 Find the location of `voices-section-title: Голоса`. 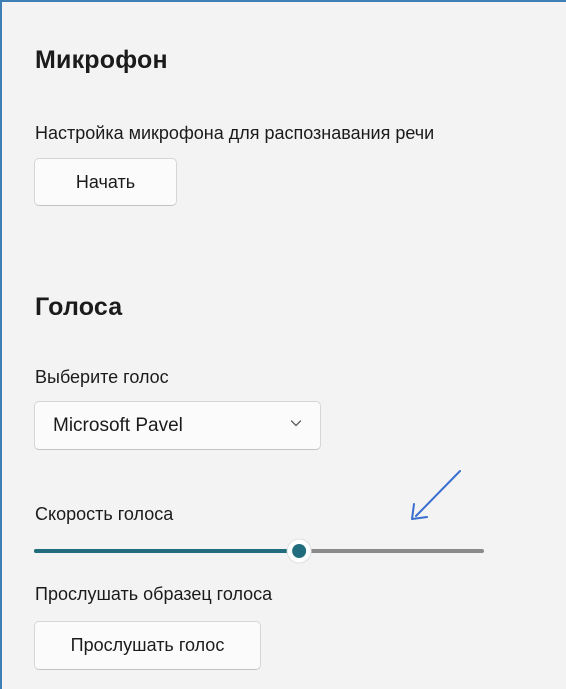

voices-section-title: Голоса is located at coordinates (79, 307).